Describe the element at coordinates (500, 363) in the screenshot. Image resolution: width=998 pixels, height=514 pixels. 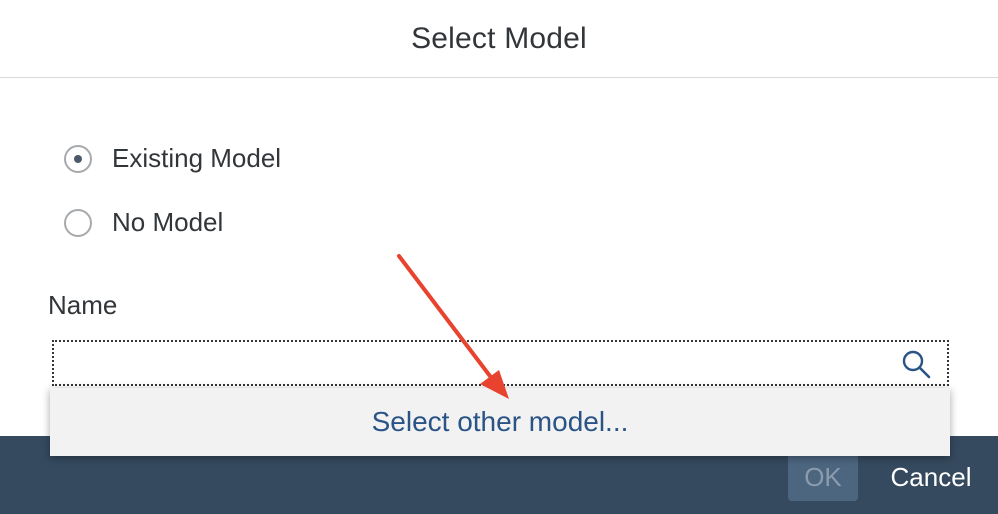
I see `name-input` at that location.